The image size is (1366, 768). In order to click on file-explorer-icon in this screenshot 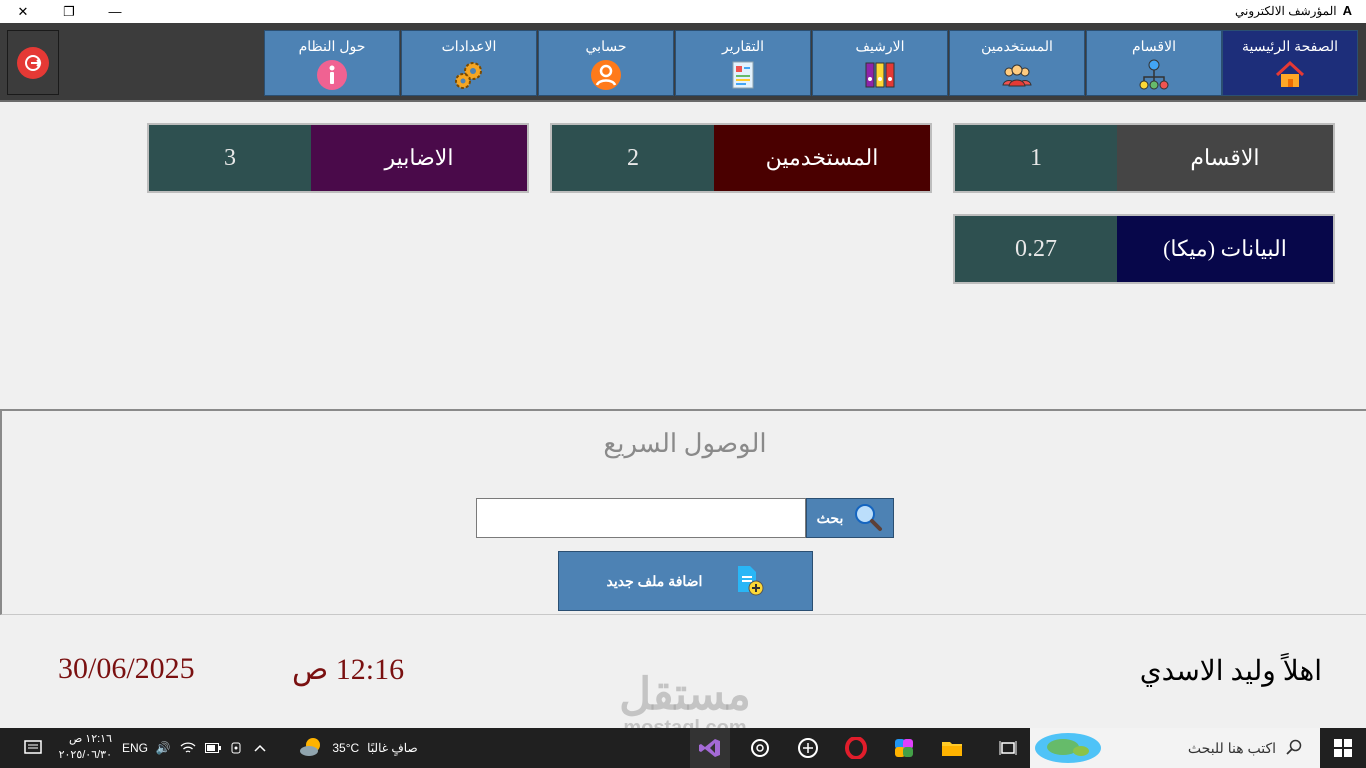, I will do `click(952, 748)`.